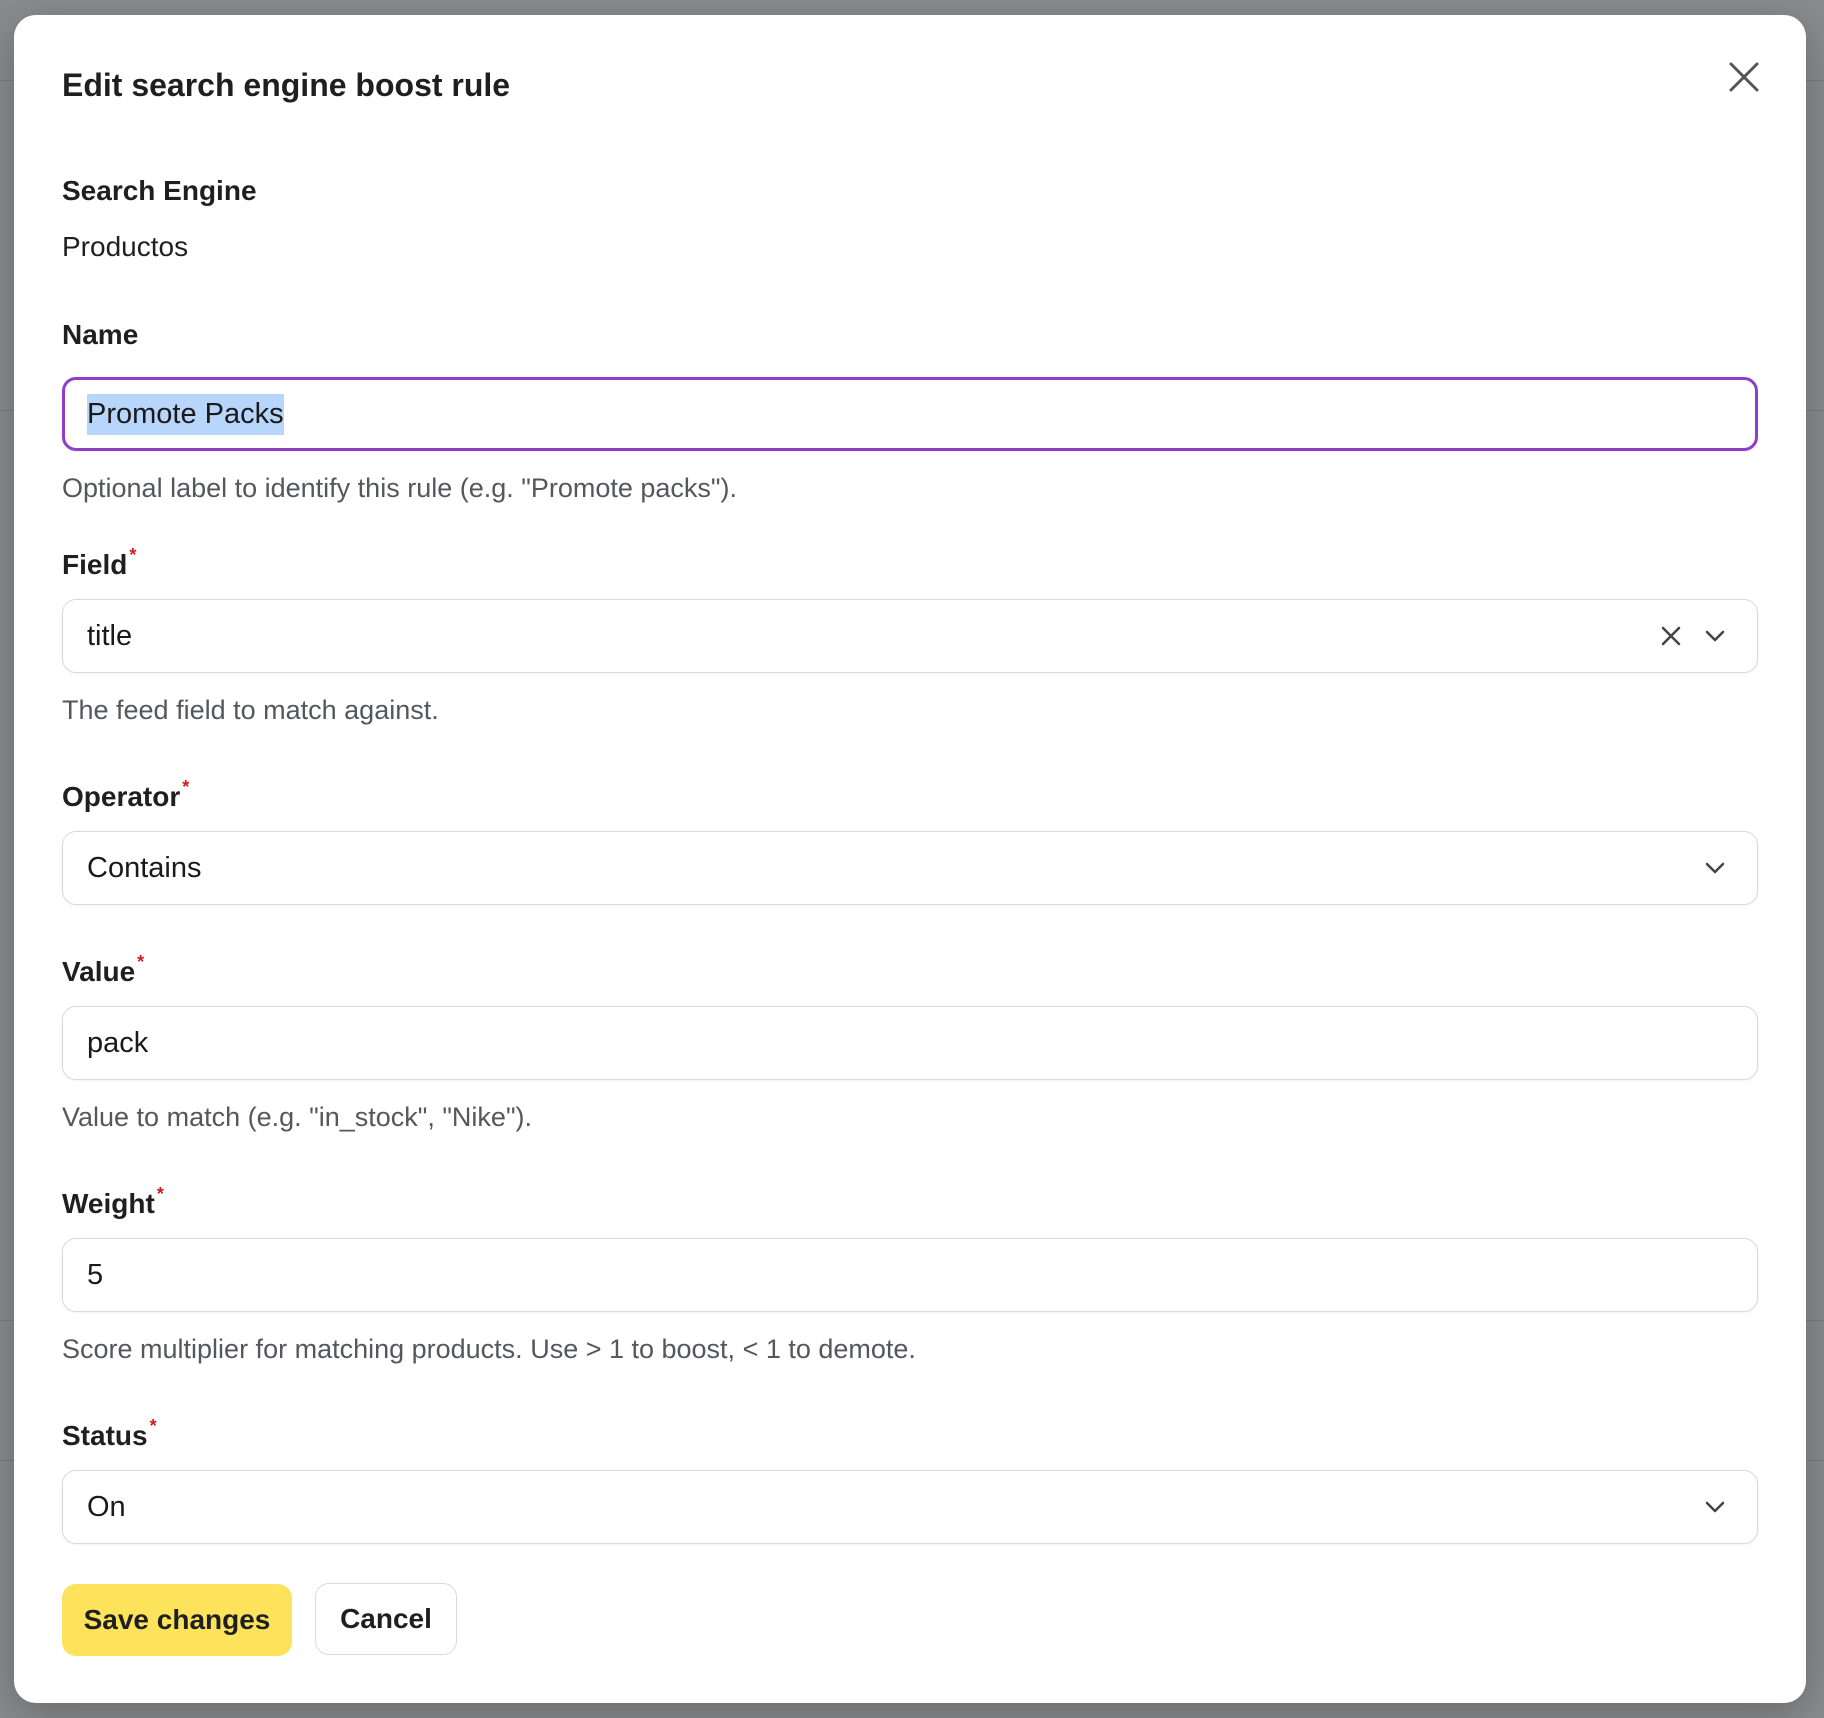 The height and width of the screenshot is (1718, 1824). I want to click on field-select: title, so click(910, 636).